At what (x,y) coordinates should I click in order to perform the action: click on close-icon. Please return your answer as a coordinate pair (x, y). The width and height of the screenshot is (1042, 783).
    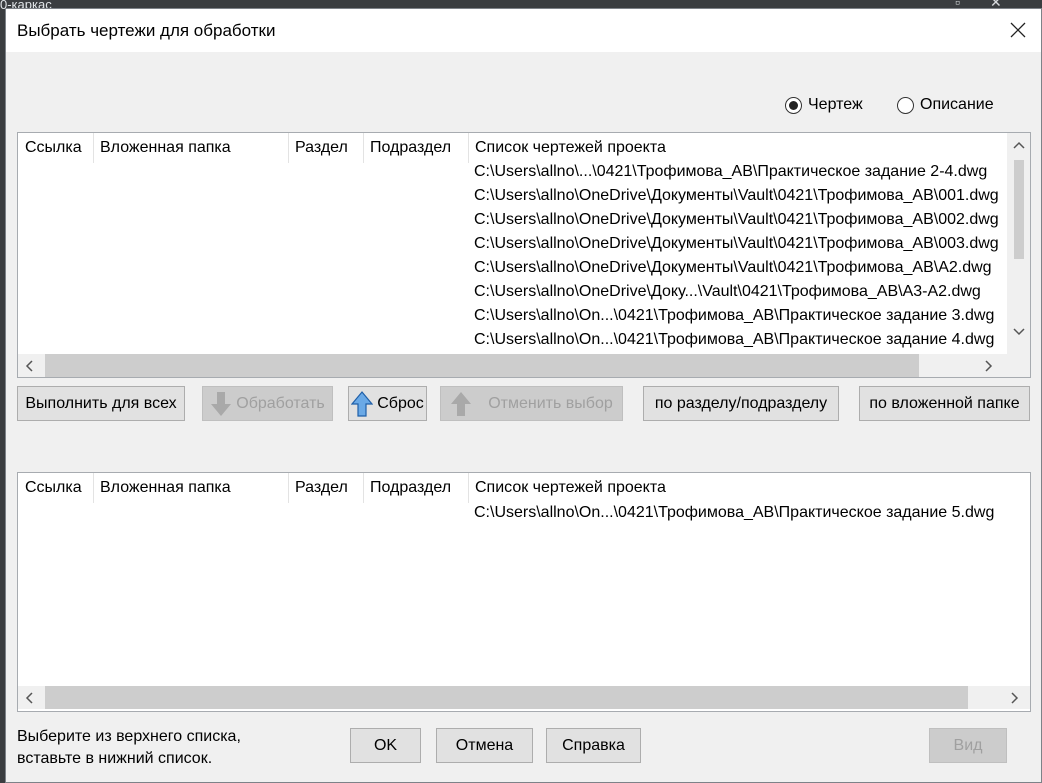
    Looking at the image, I should click on (1018, 30).